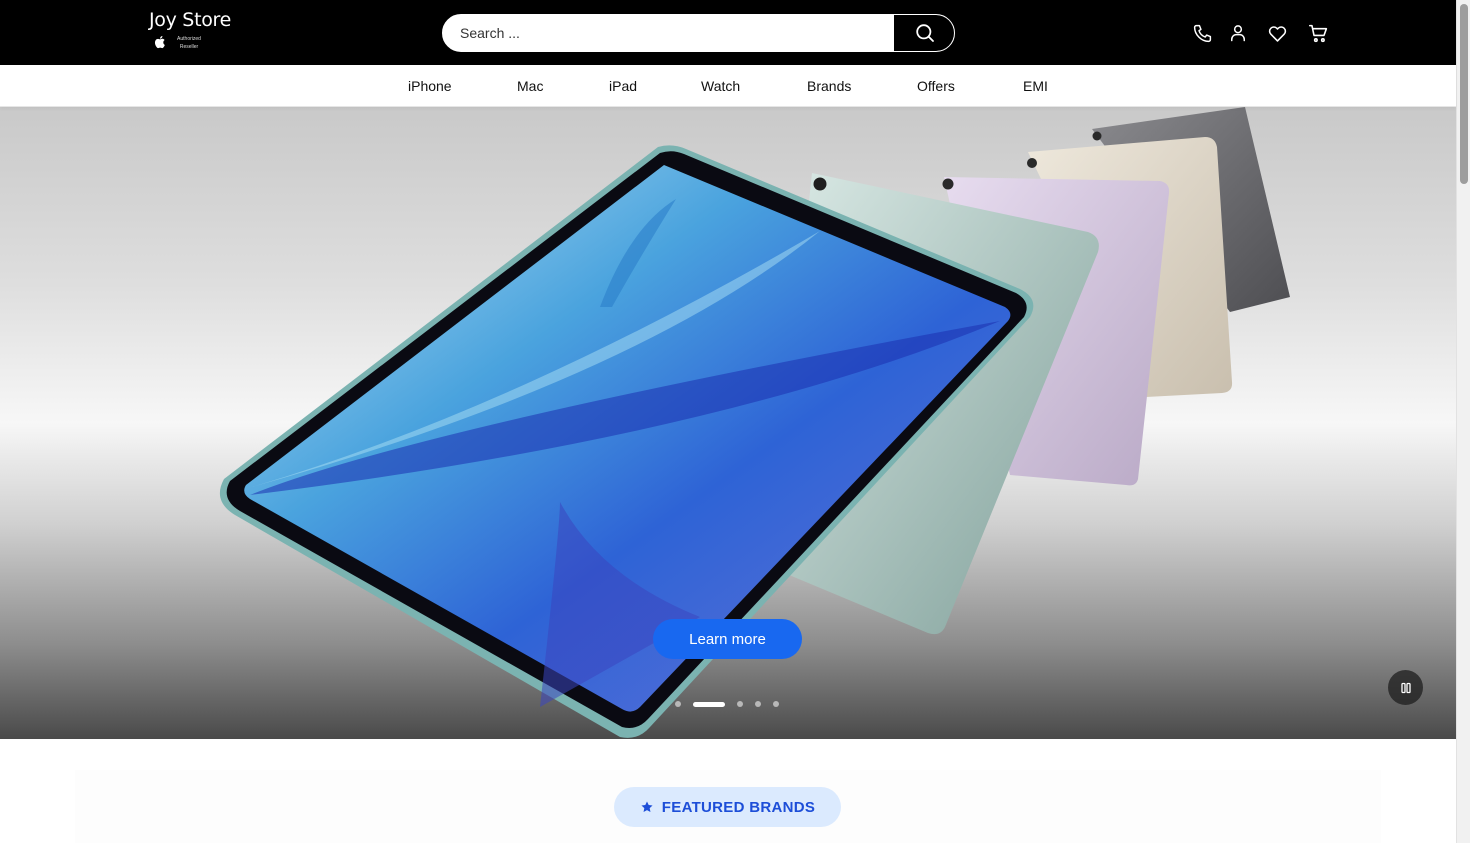 This screenshot has height=843, width=1470. I want to click on phone-button, so click(1202, 33).